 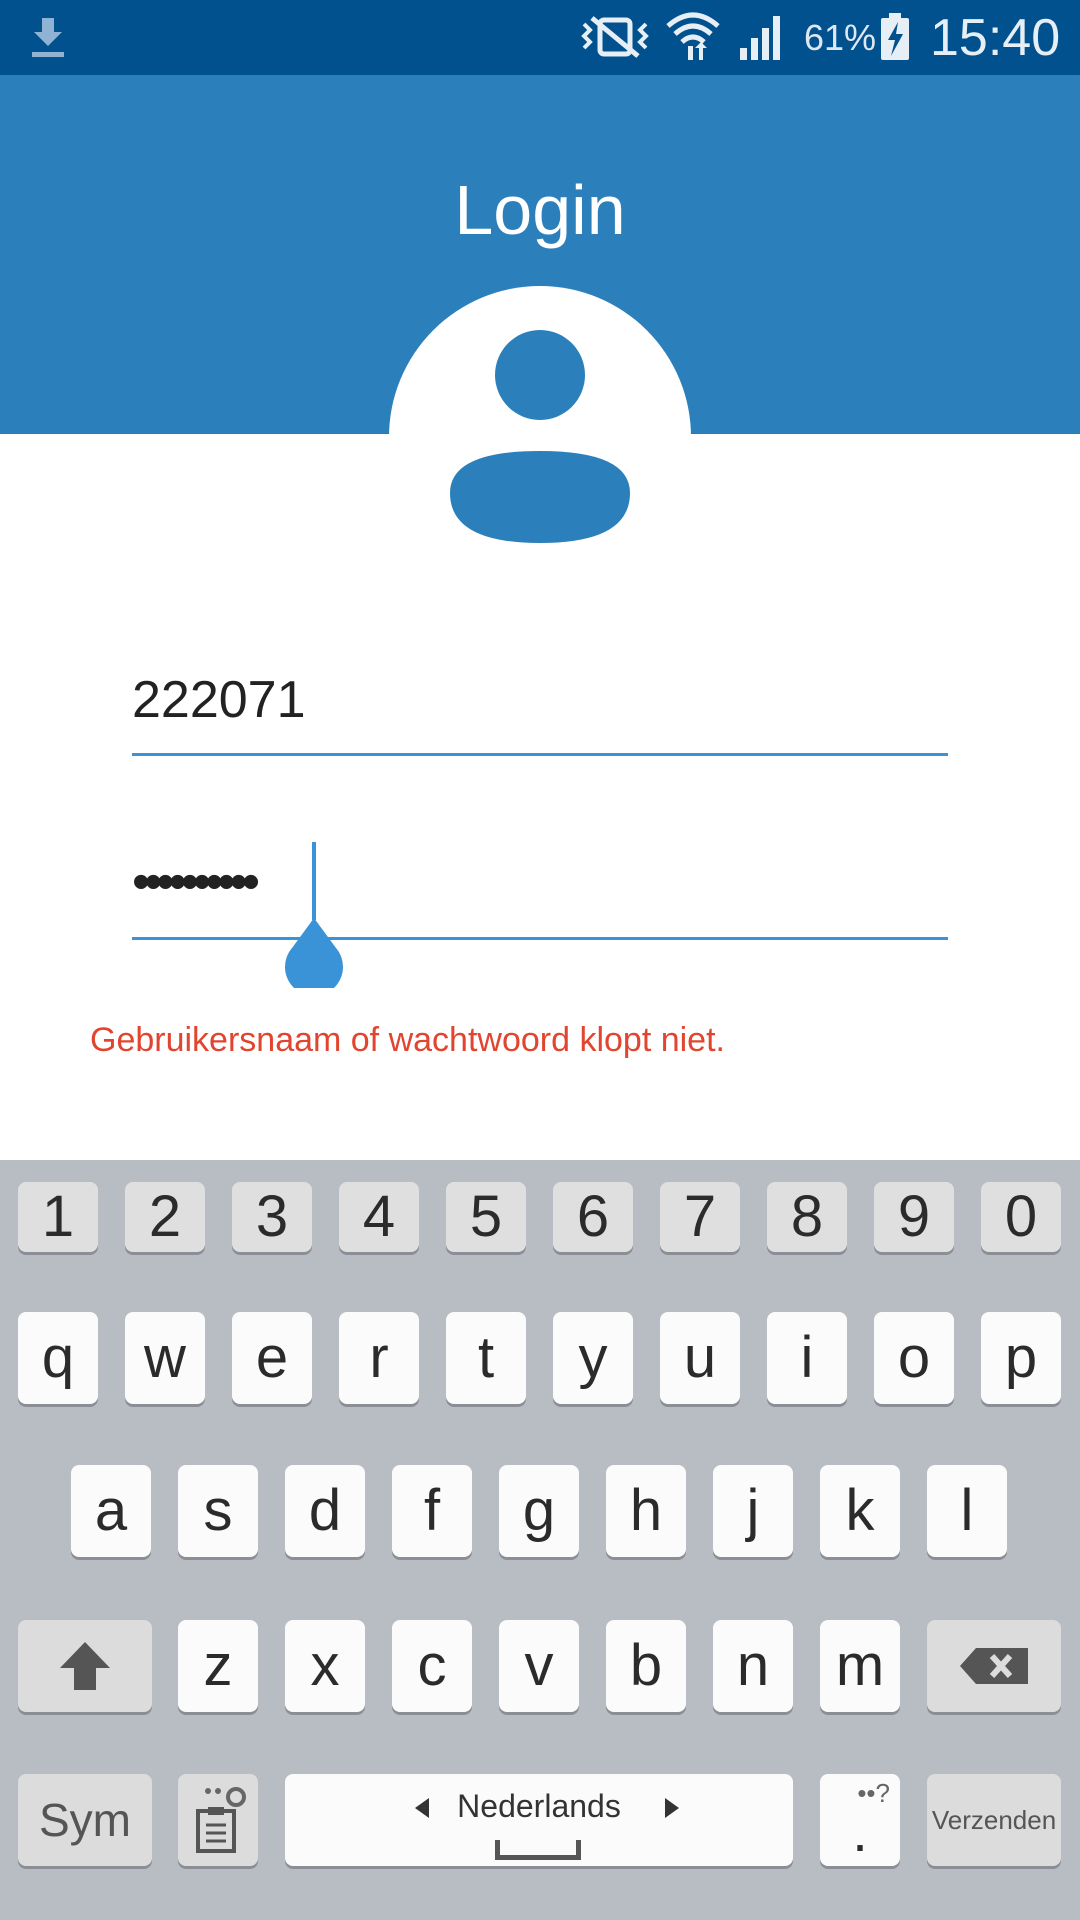 I want to click on key-0: 0, so click(x=1021, y=1217).